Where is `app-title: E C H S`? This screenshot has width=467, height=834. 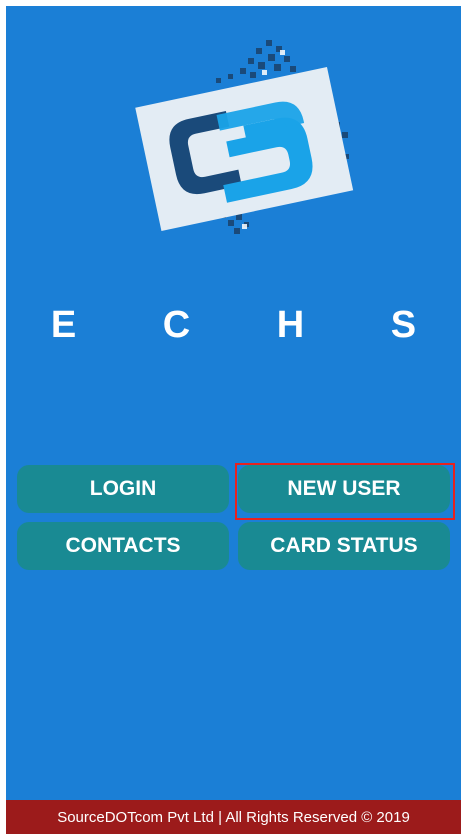 app-title: E C H S is located at coordinates (252, 325).